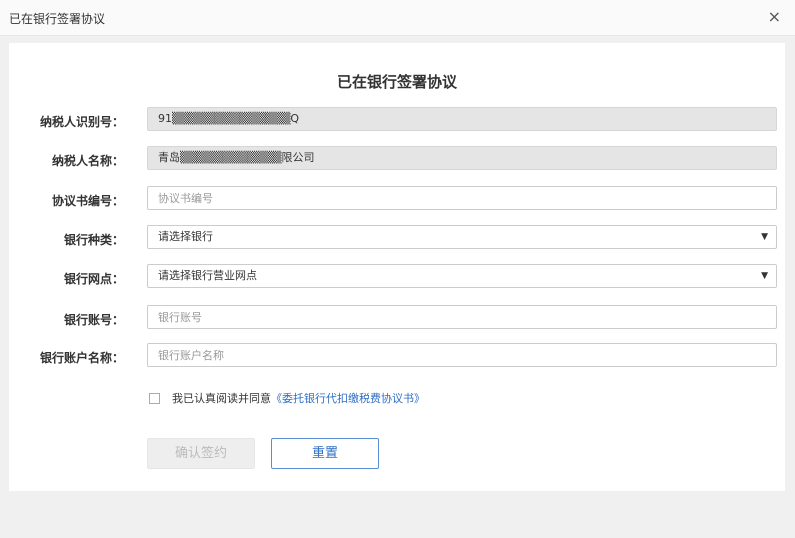  What do you see at coordinates (396, 82) in the screenshot?
I see `form-title: 已在银行签署协议` at bounding box center [396, 82].